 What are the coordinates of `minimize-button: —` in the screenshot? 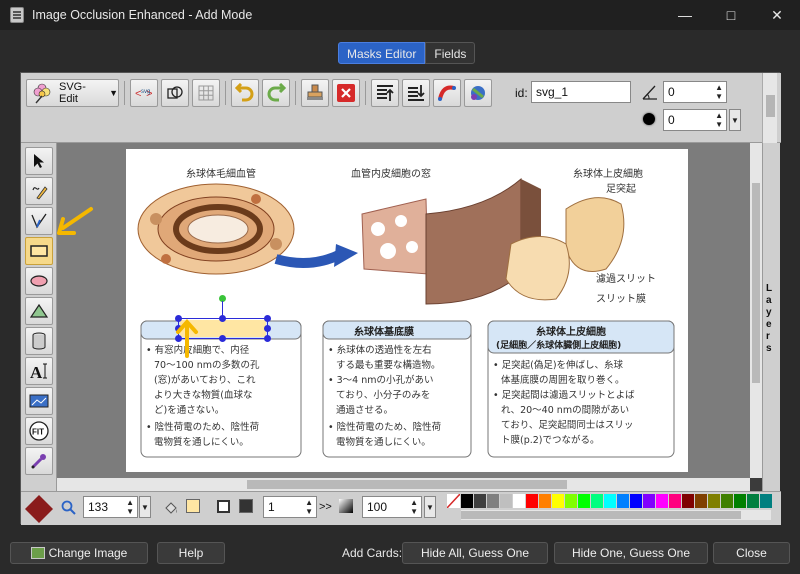 It's located at (685, 15).